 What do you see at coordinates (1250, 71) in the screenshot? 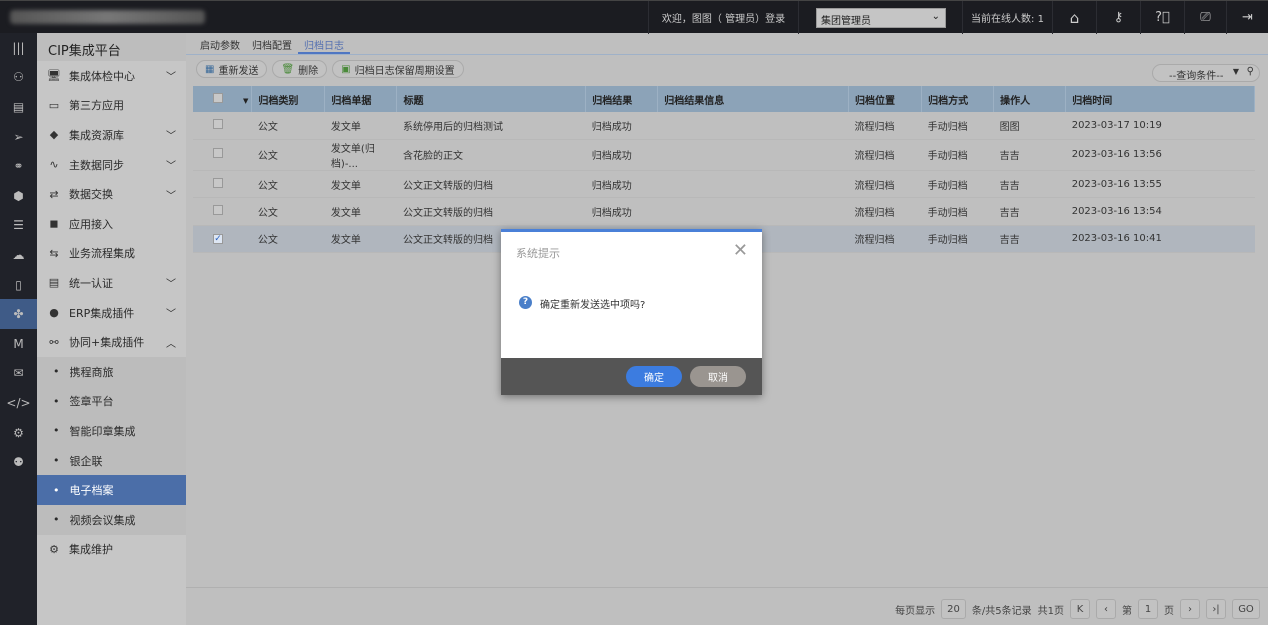
I see `search-icon: ⚲` at bounding box center [1250, 71].